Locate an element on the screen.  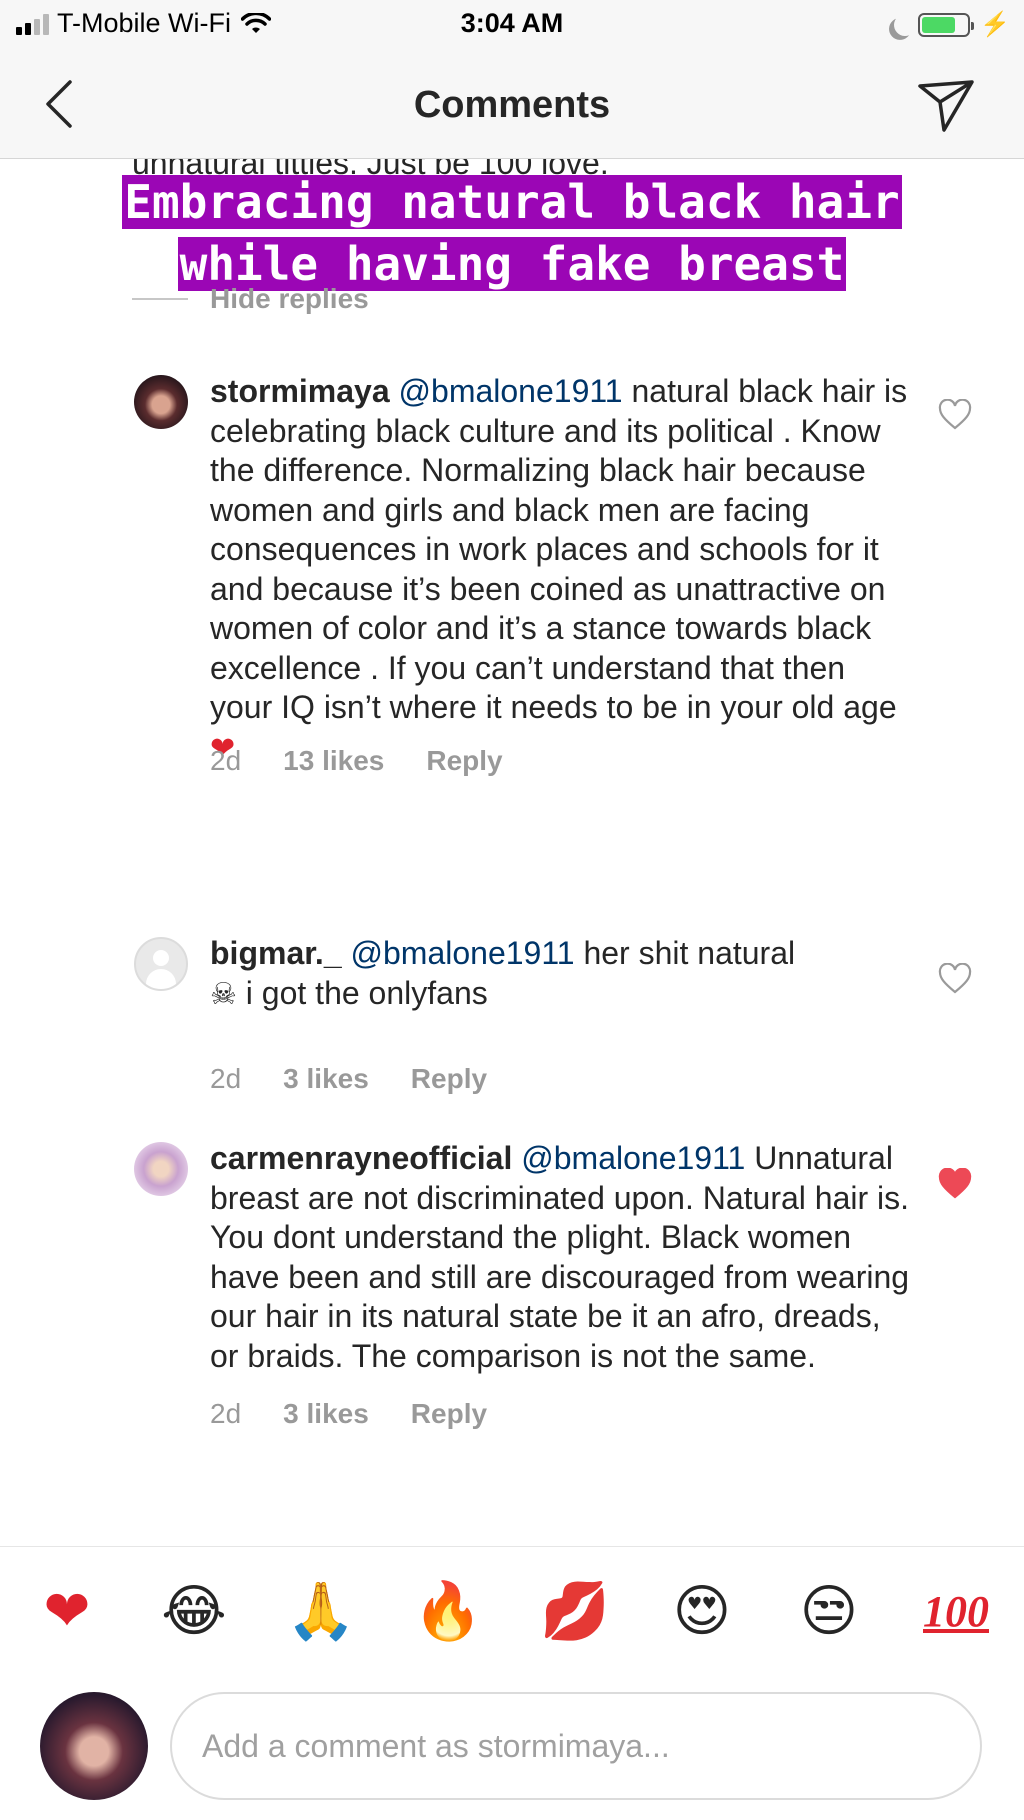
page-title: Comments is located at coordinates (512, 105).